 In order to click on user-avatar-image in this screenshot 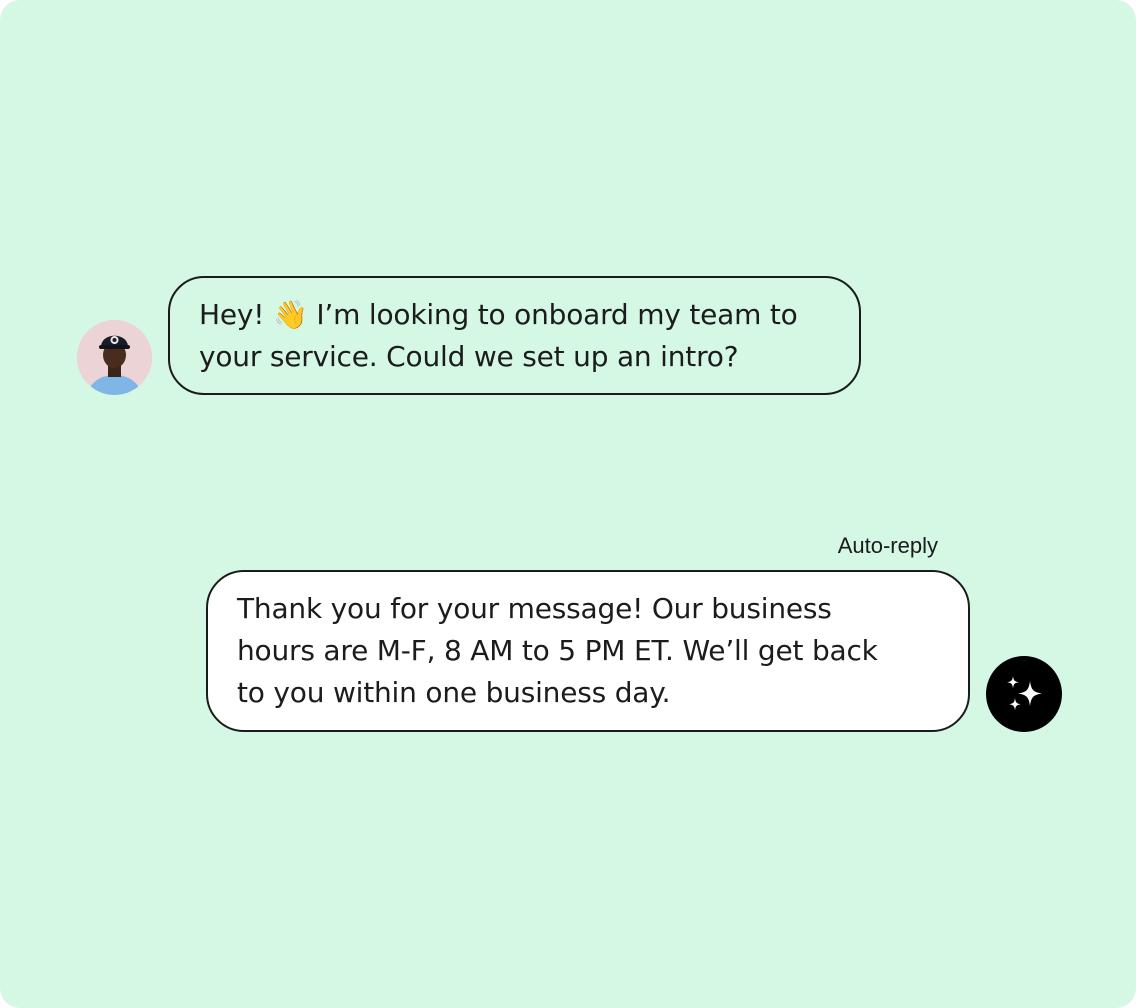, I will do `click(114, 357)`.